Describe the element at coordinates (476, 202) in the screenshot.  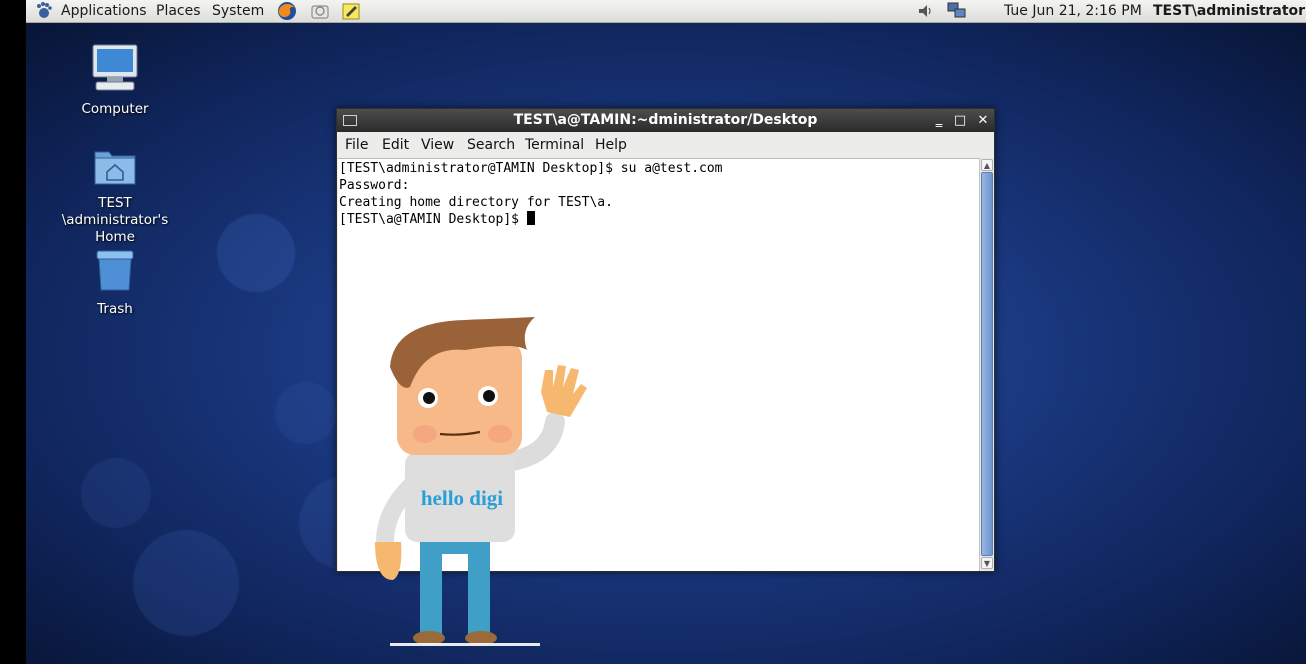
I see `terminal-line: Creating home directory for TEST\a.` at that location.